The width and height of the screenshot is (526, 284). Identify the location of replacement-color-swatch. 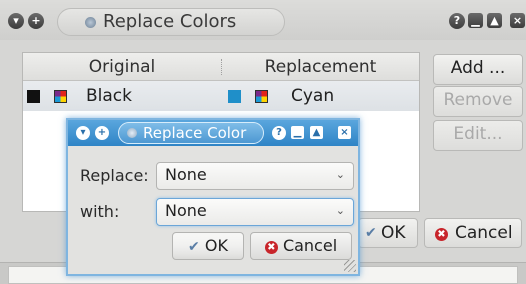
(234, 96).